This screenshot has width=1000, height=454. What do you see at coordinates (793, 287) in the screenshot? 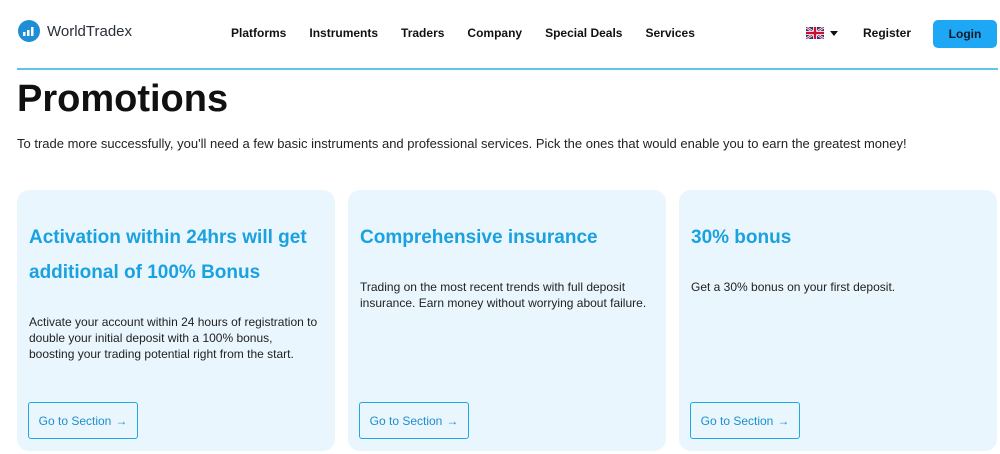
I see `promo-card-text: Get a 30% bonus on your first deposit.` at bounding box center [793, 287].